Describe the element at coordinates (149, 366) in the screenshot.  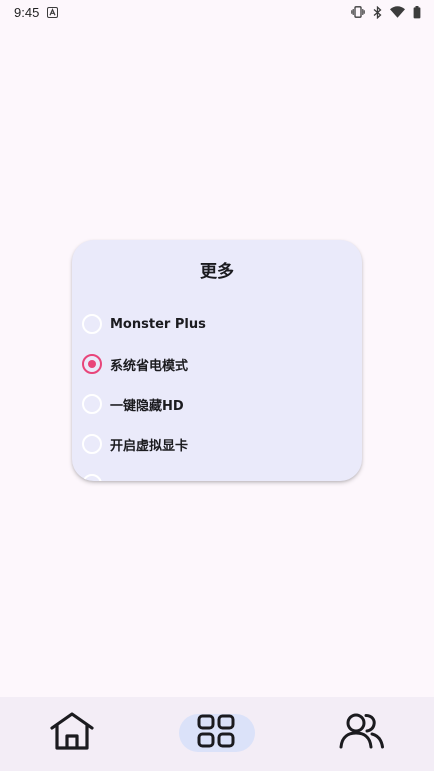
I see `option-label: 系统省电模式` at that location.